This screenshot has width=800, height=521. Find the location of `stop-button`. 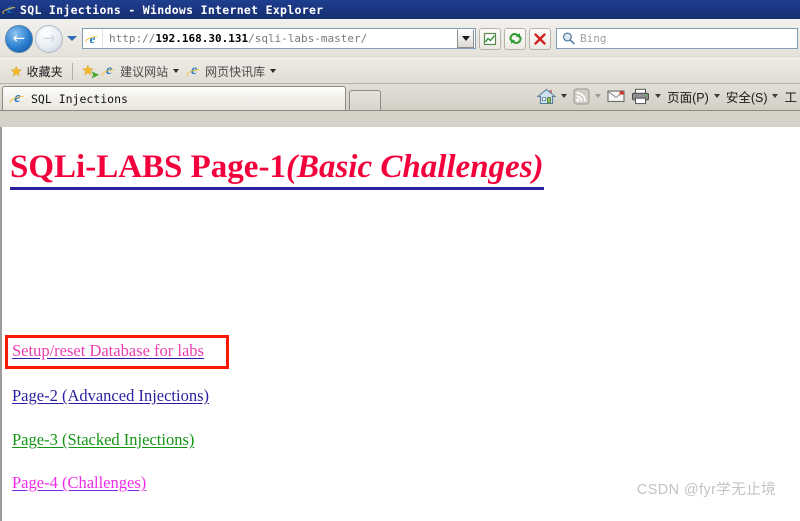

stop-button is located at coordinates (540, 38).